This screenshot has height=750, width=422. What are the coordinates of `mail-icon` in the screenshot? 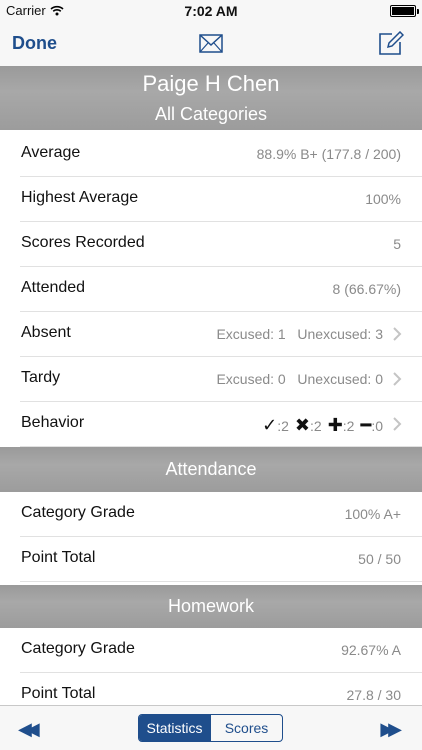 It's located at (211, 43).